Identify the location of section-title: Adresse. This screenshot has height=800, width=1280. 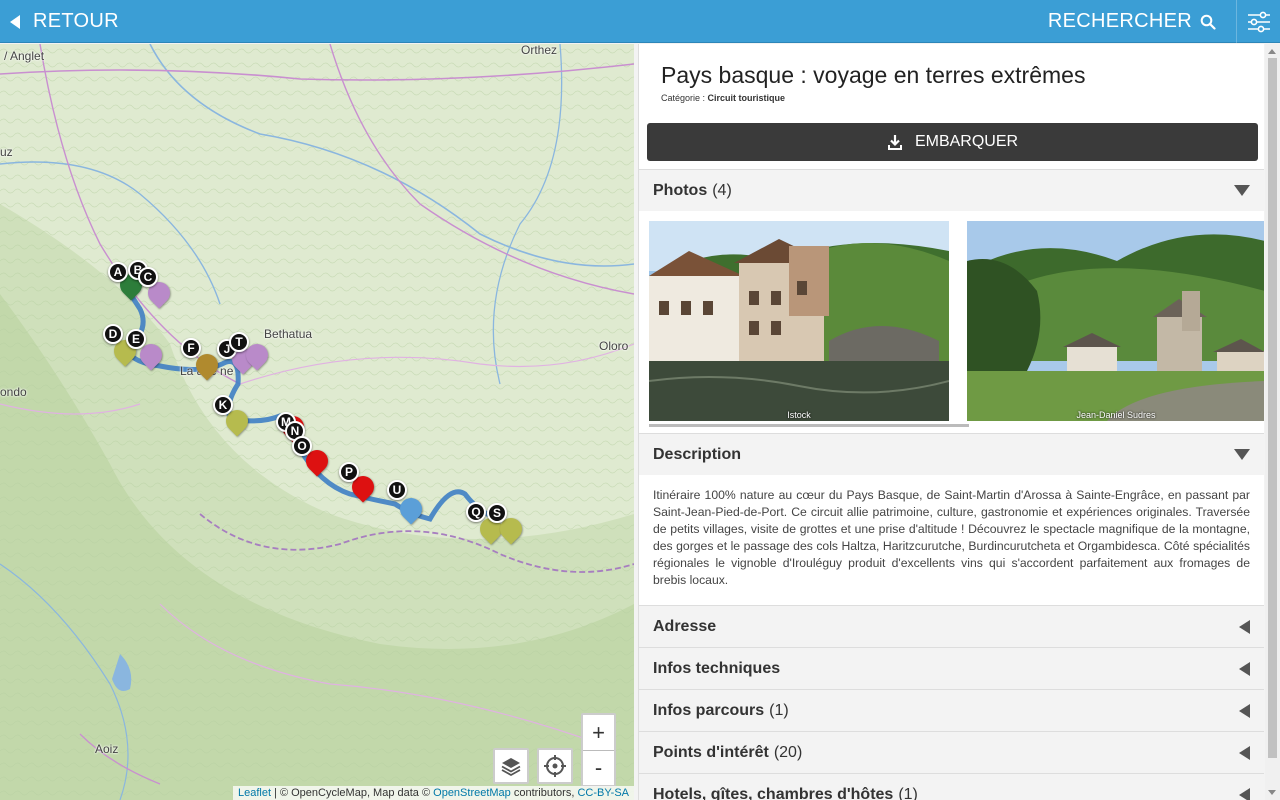
(685, 626).